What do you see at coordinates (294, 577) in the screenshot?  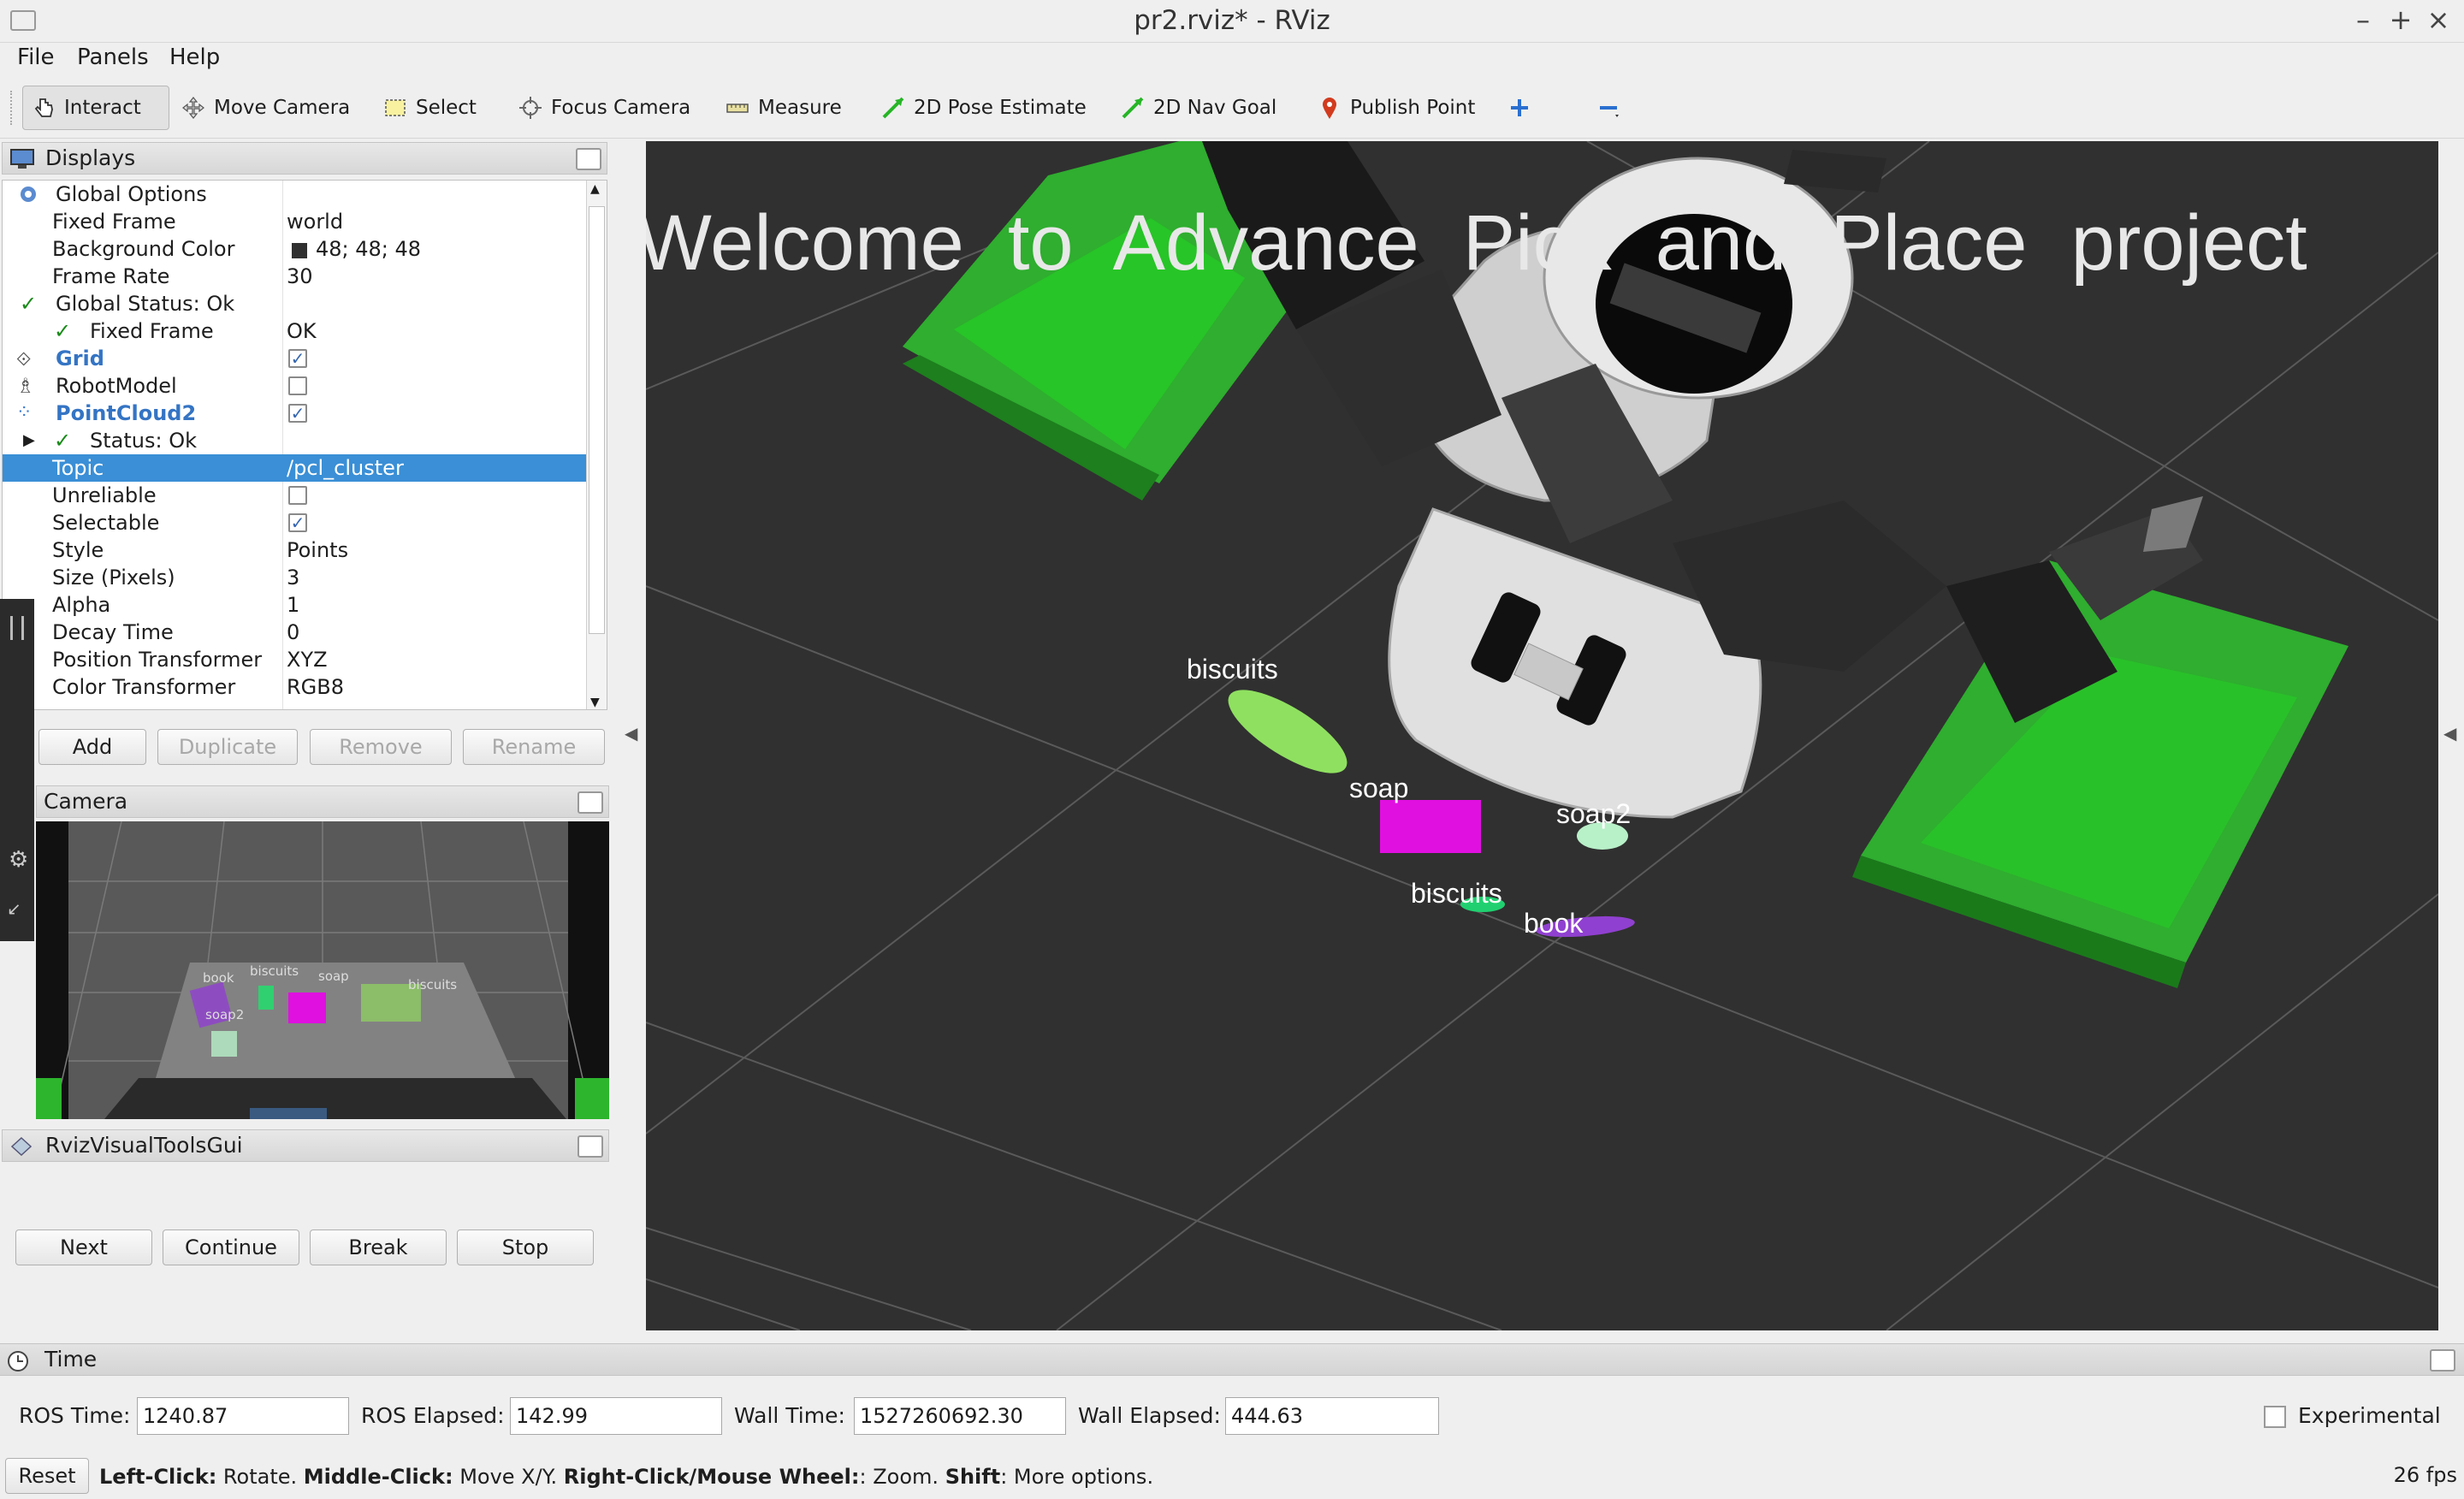 I see `tree-row-size: Size (Pixels) 3` at bounding box center [294, 577].